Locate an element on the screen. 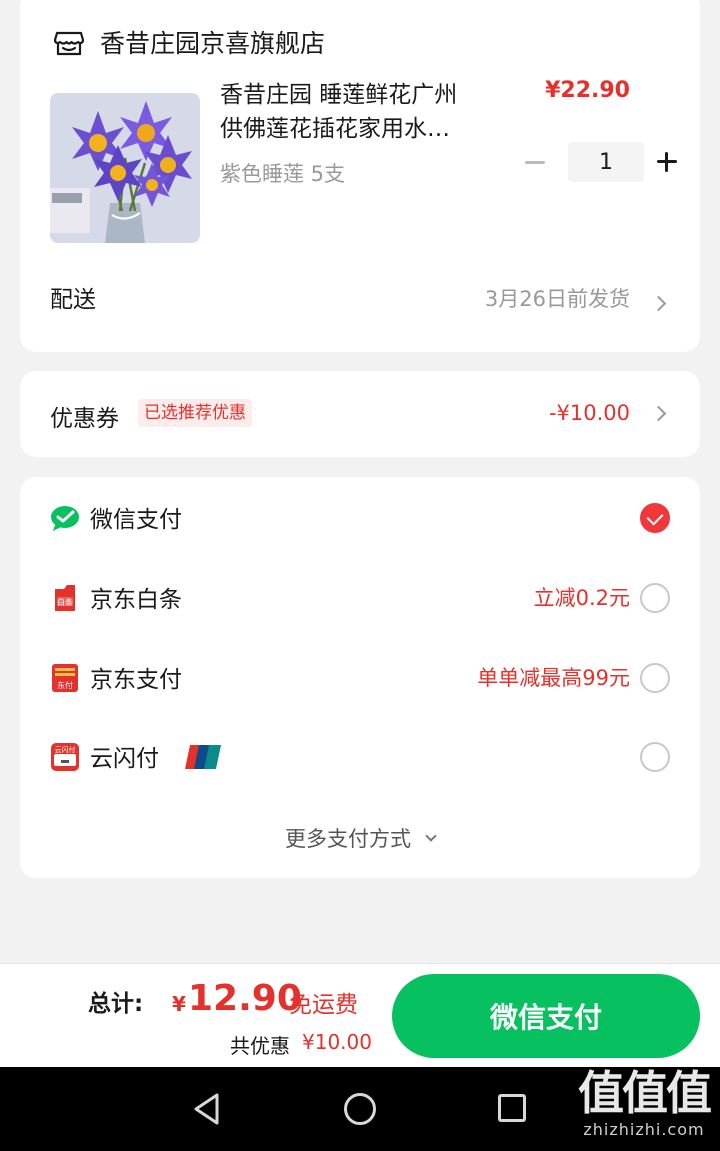 The width and height of the screenshot is (720, 1151). payment-option-jdpay: 东付 京东支付 单单减最高99元 is located at coordinates (360, 678).